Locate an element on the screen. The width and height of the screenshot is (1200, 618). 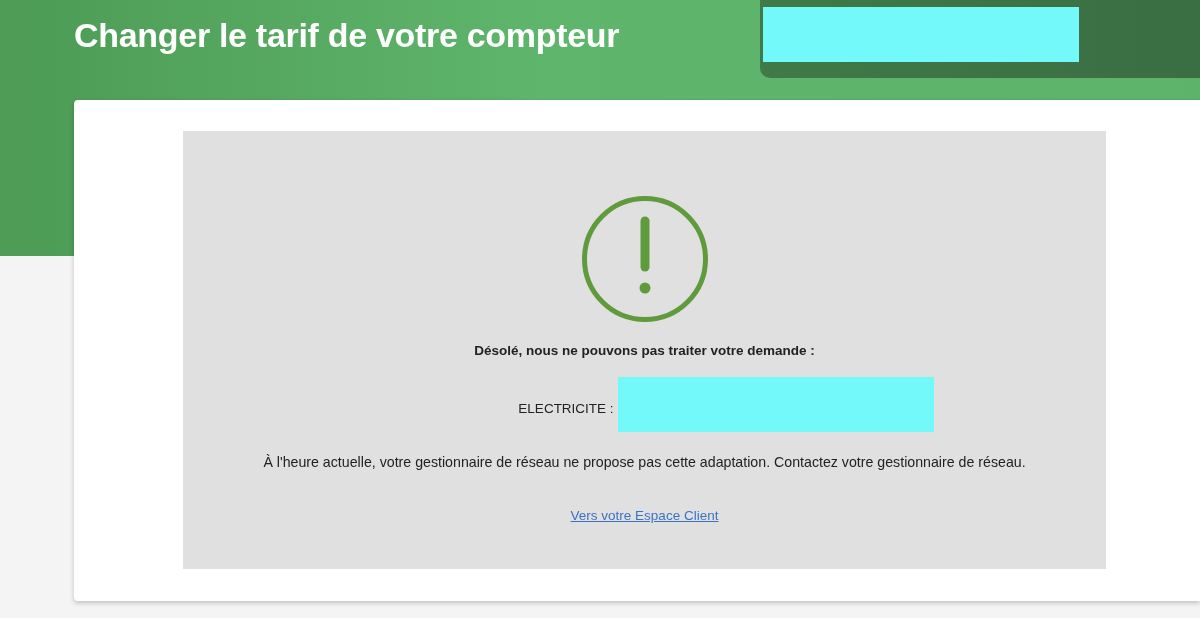
warning-icon is located at coordinates (644, 259).